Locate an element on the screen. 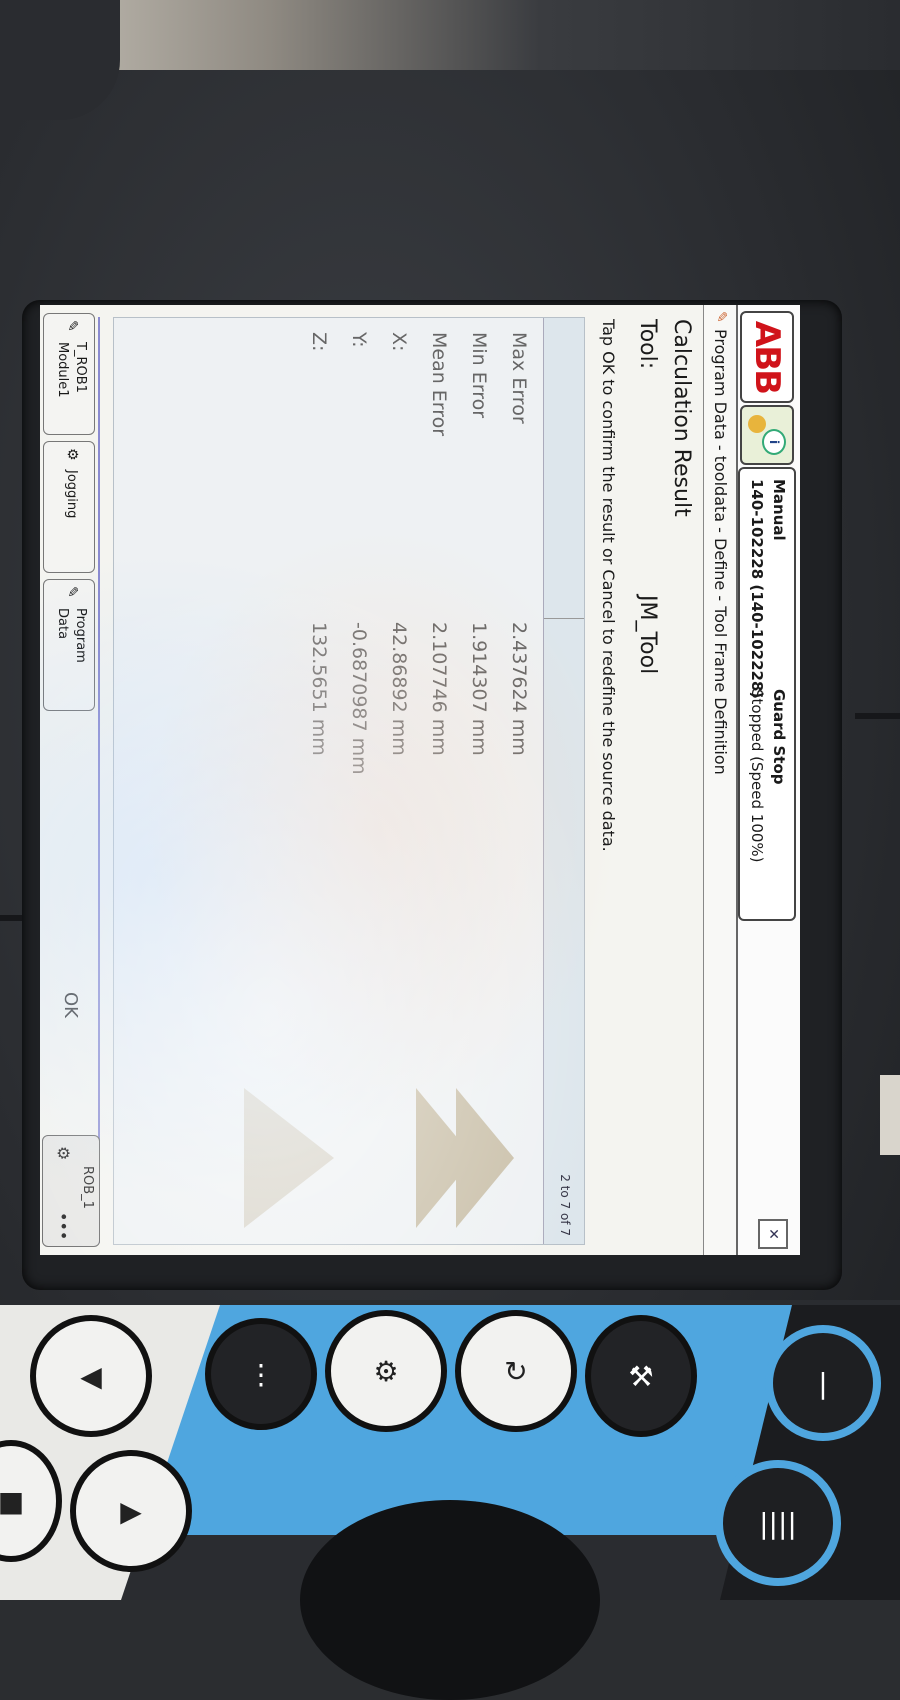  toggle-axis-button: ⚙ is located at coordinates (386, 1371).